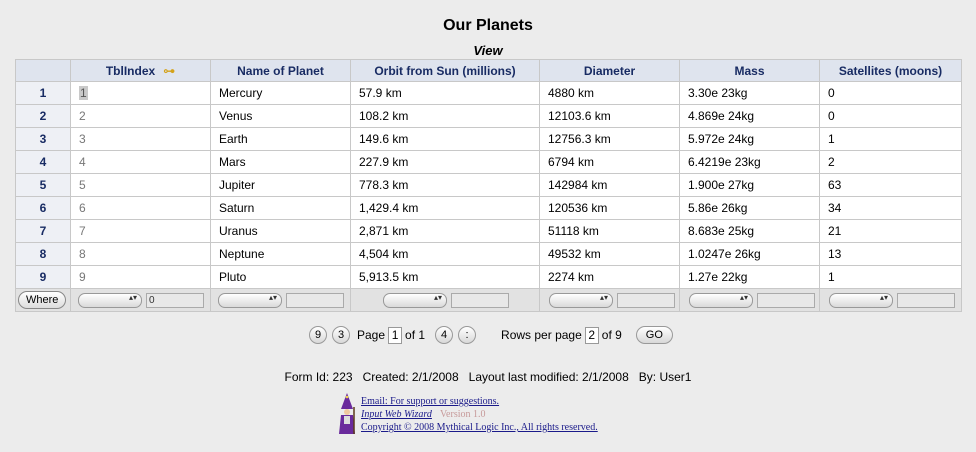 The height and width of the screenshot is (452, 976). Describe the element at coordinates (445, 231) in the screenshot. I see `orbit-cell: 2,871 km` at that location.